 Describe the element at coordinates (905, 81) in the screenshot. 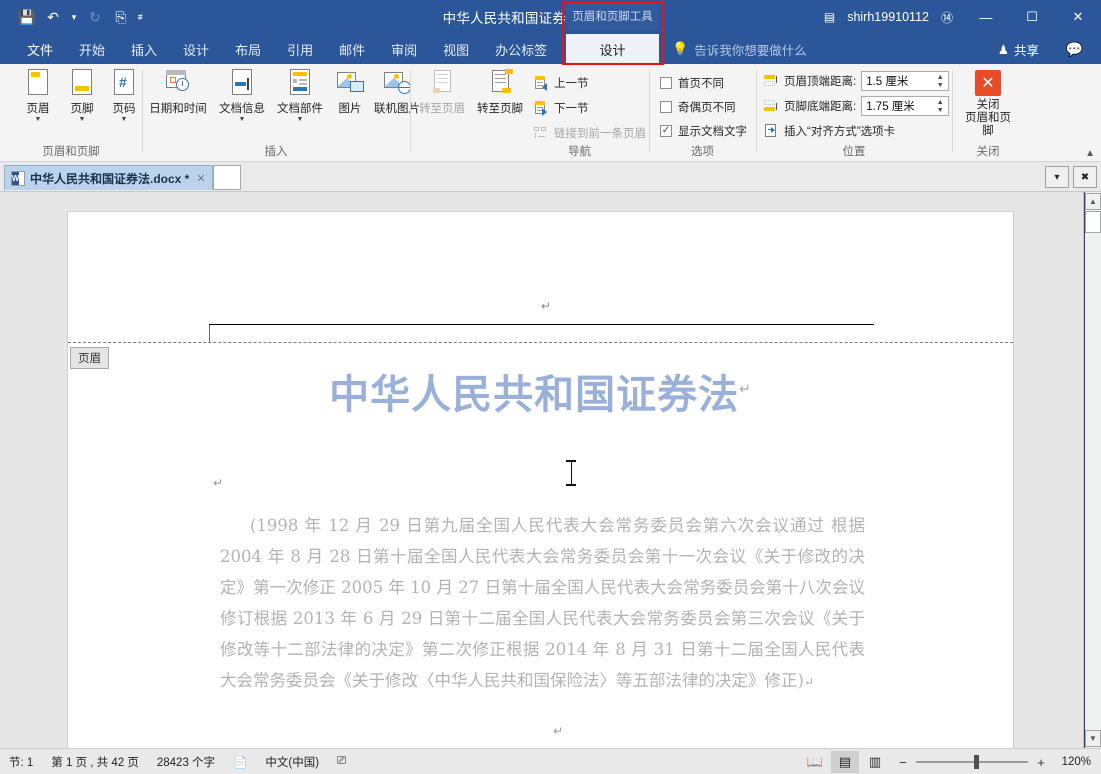

I see `header-from-top-spinner: 1.5 厘米 ▲ ▼` at that location.